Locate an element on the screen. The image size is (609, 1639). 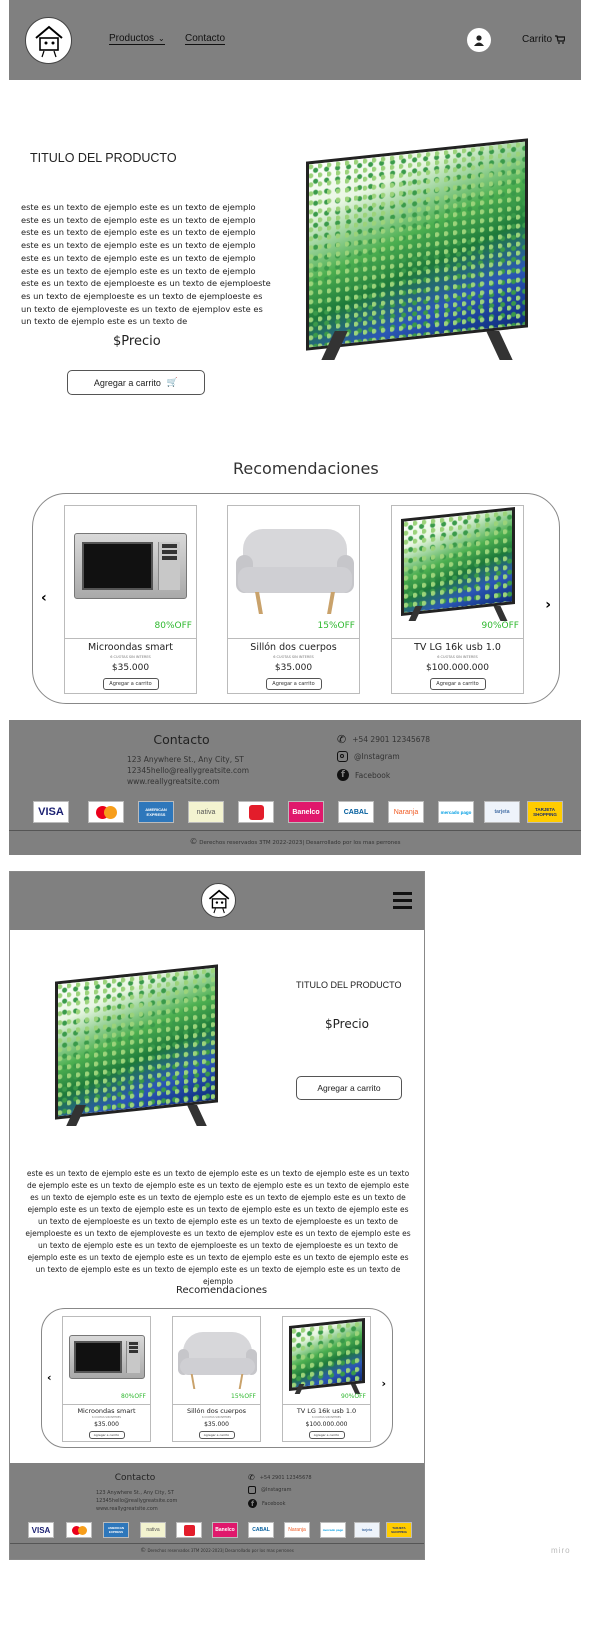
recommendations-title: Recomendaciones is located at coordinates (222, 1290).